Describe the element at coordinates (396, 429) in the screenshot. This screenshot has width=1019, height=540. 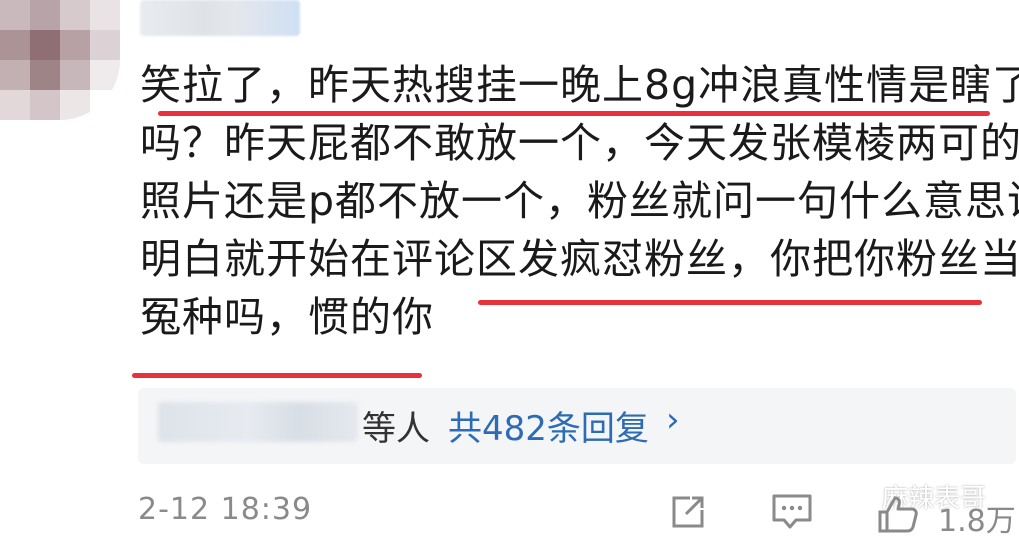
I see `replies-label: 等人` at that location.